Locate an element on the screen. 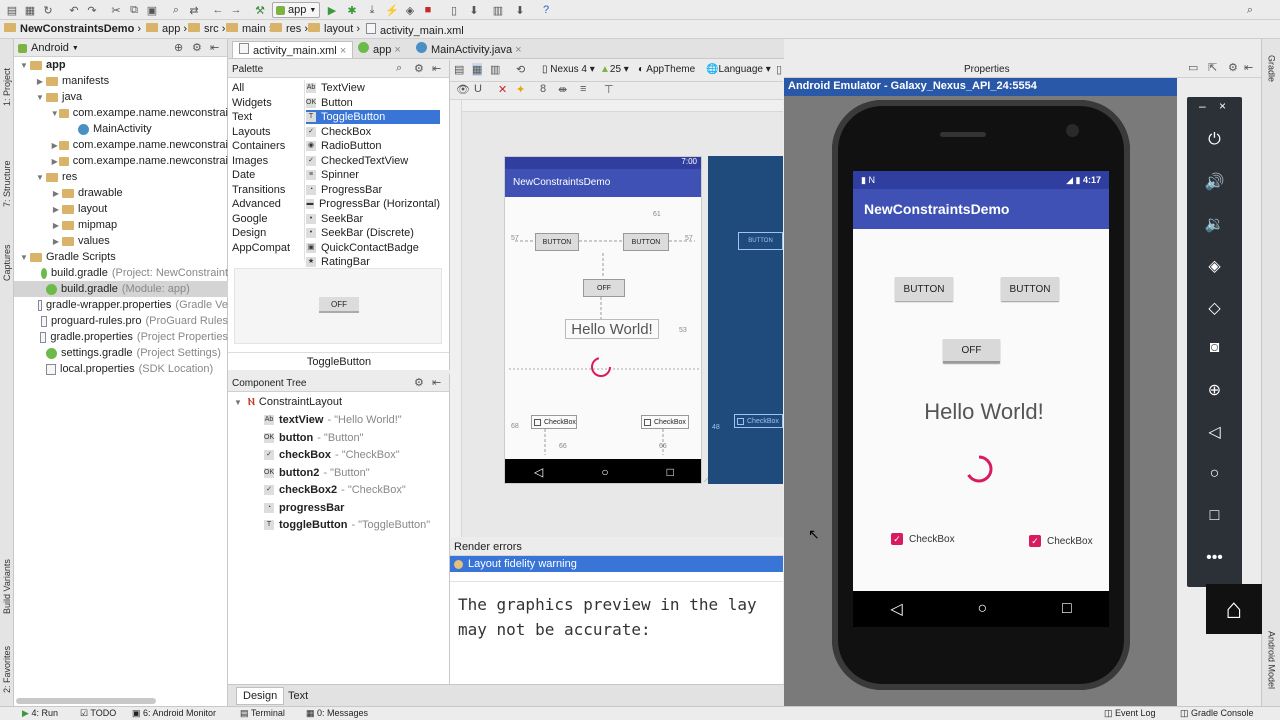  palette-category: Containers is located at coordinates (258, 146).